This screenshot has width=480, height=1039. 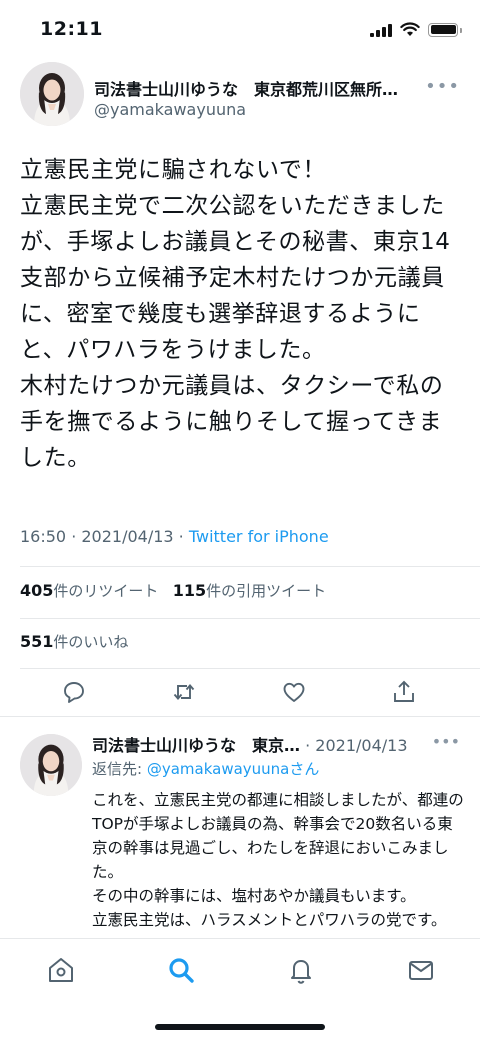 I want to click on tweet-meta: 16:50 · 2021/04/13 · Twitter for iPhone, so click(x=174, y=536).